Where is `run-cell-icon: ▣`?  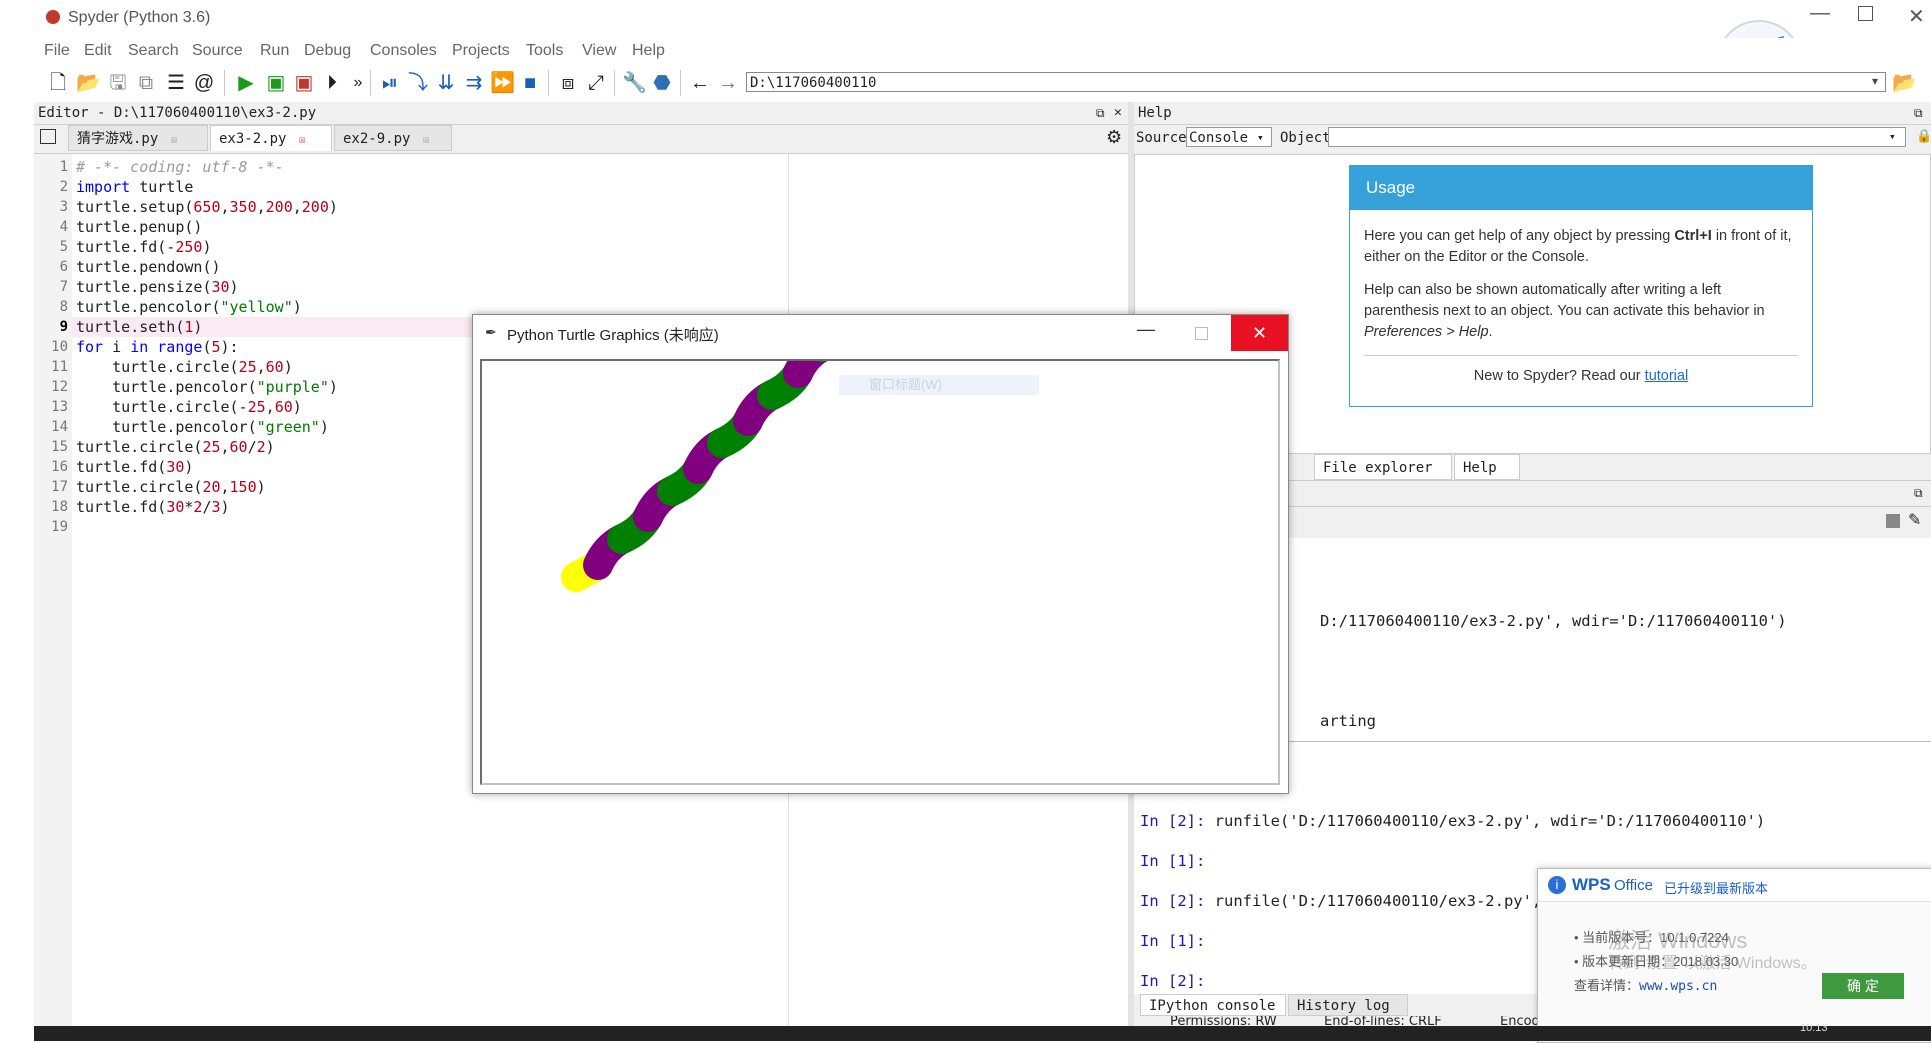 run-cell-icon: ▣ is located at coordinates (276, 83).